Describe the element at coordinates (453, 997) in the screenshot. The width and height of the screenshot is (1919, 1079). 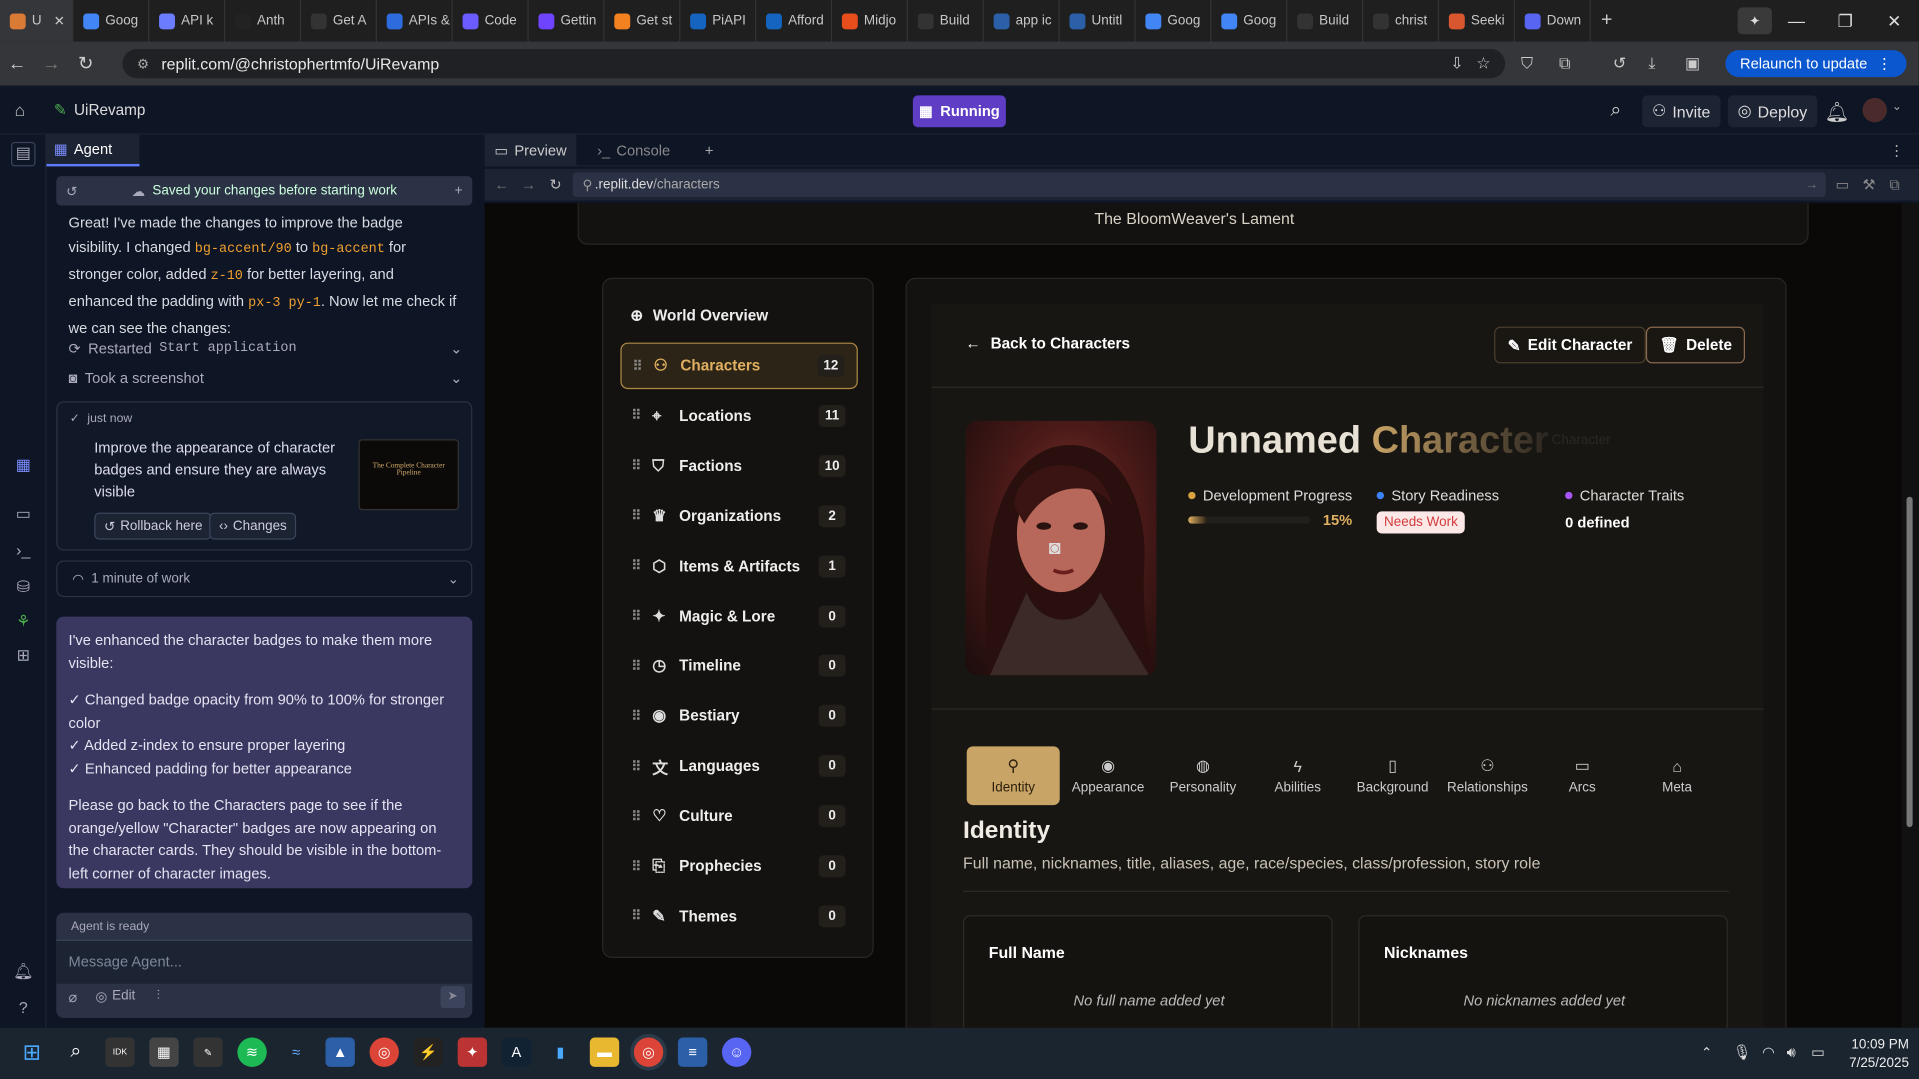
I see `send-button: ➤` at that location.